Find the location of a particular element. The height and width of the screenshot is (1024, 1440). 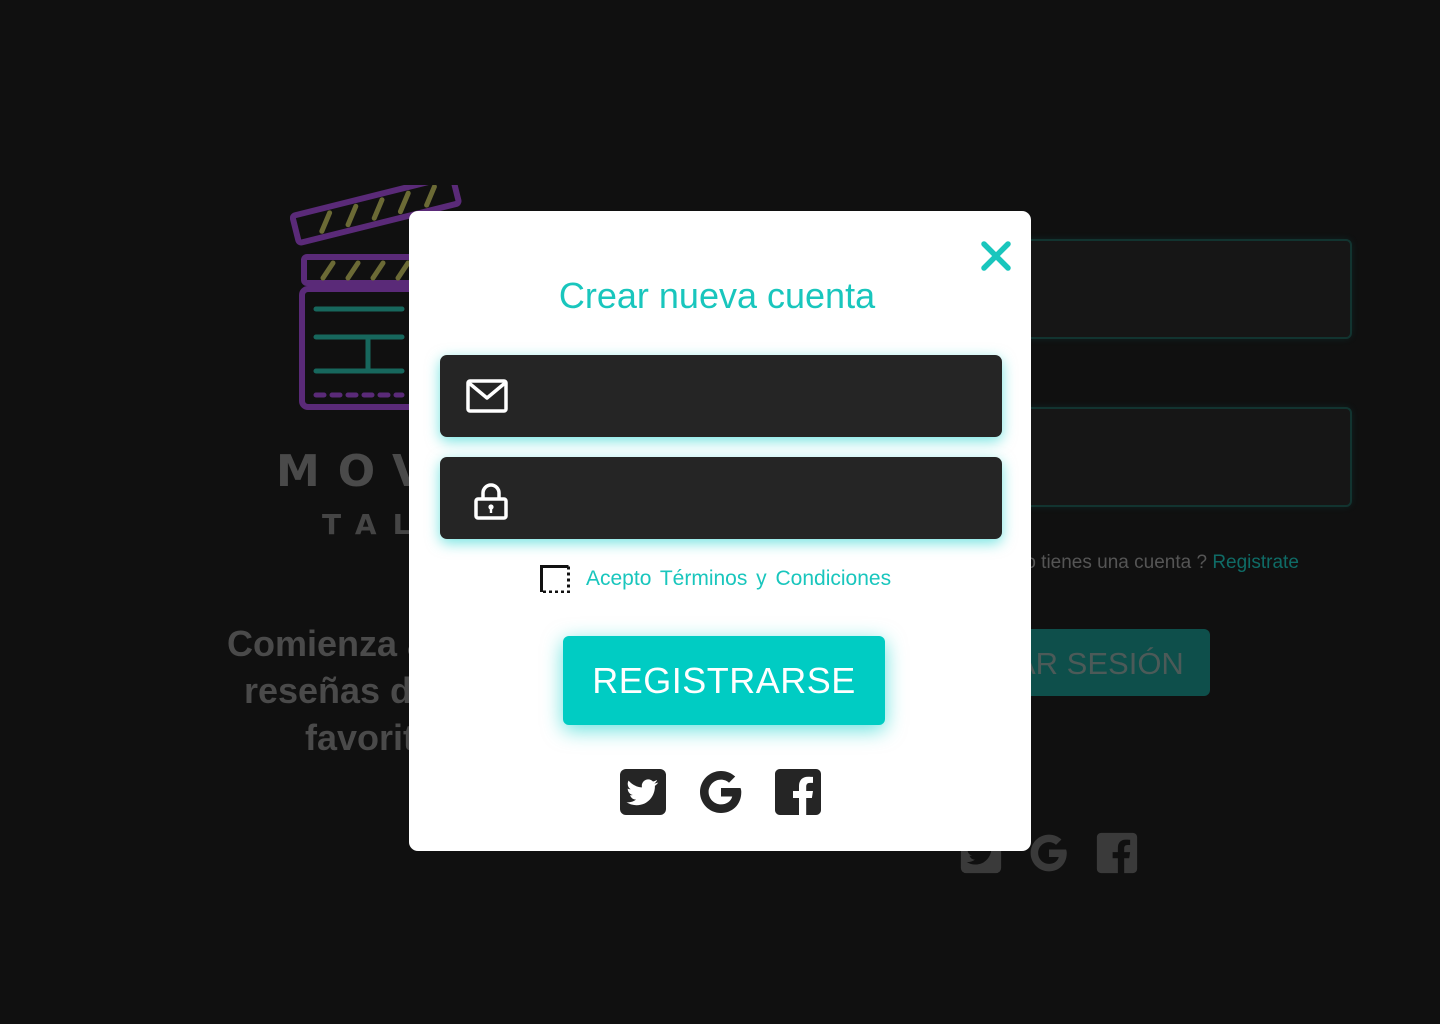

modal-title: Crear nueva cuenta is located at coordinates (717, 295).